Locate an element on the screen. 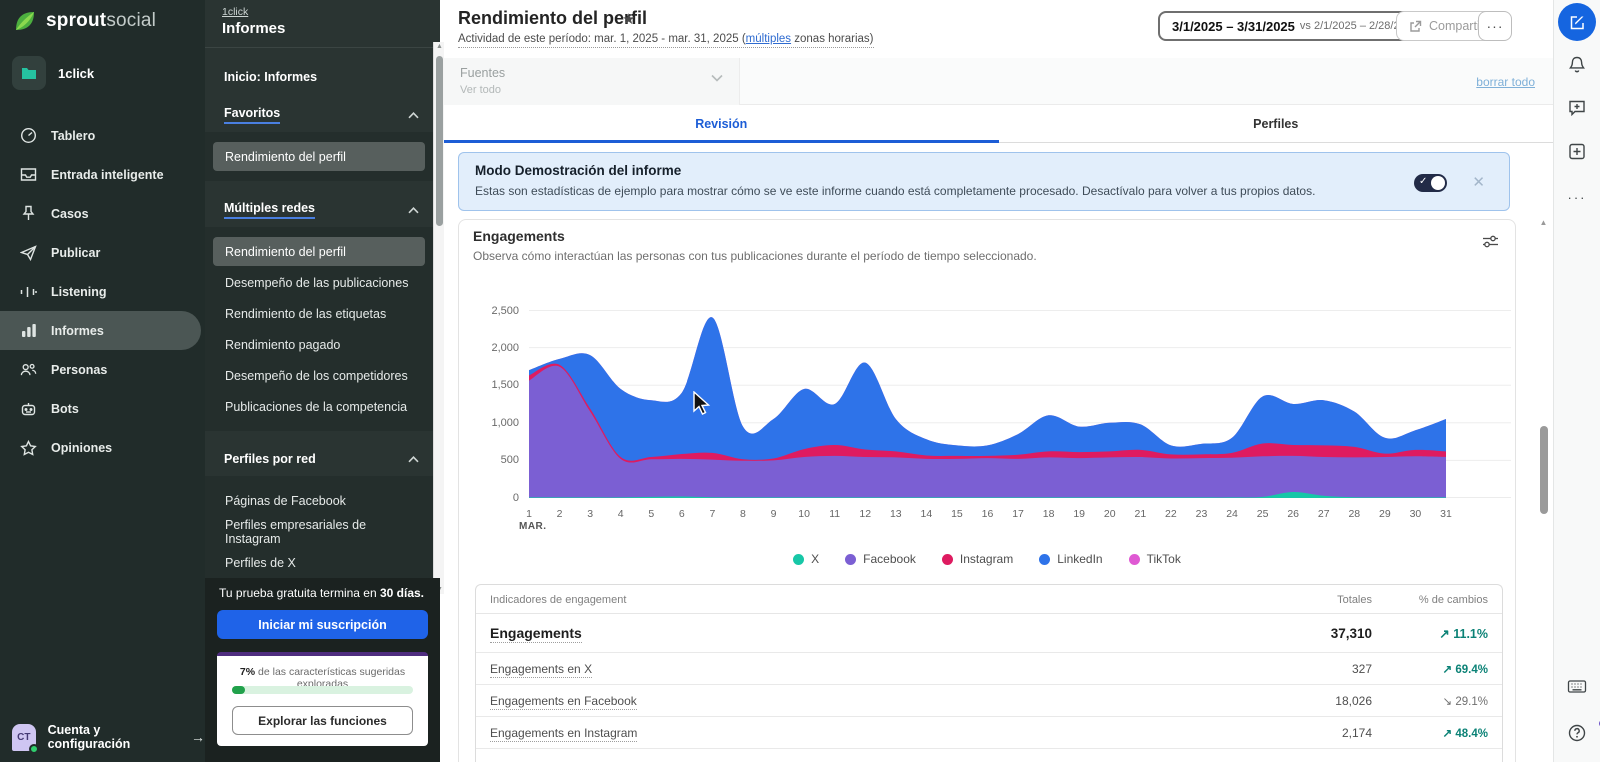 The height and width of the screenshot is (762, 1600). report-link-desempe-o-de-las-publicaciones: Desempeño de las publicaciones is located at coordinates (319, 282).